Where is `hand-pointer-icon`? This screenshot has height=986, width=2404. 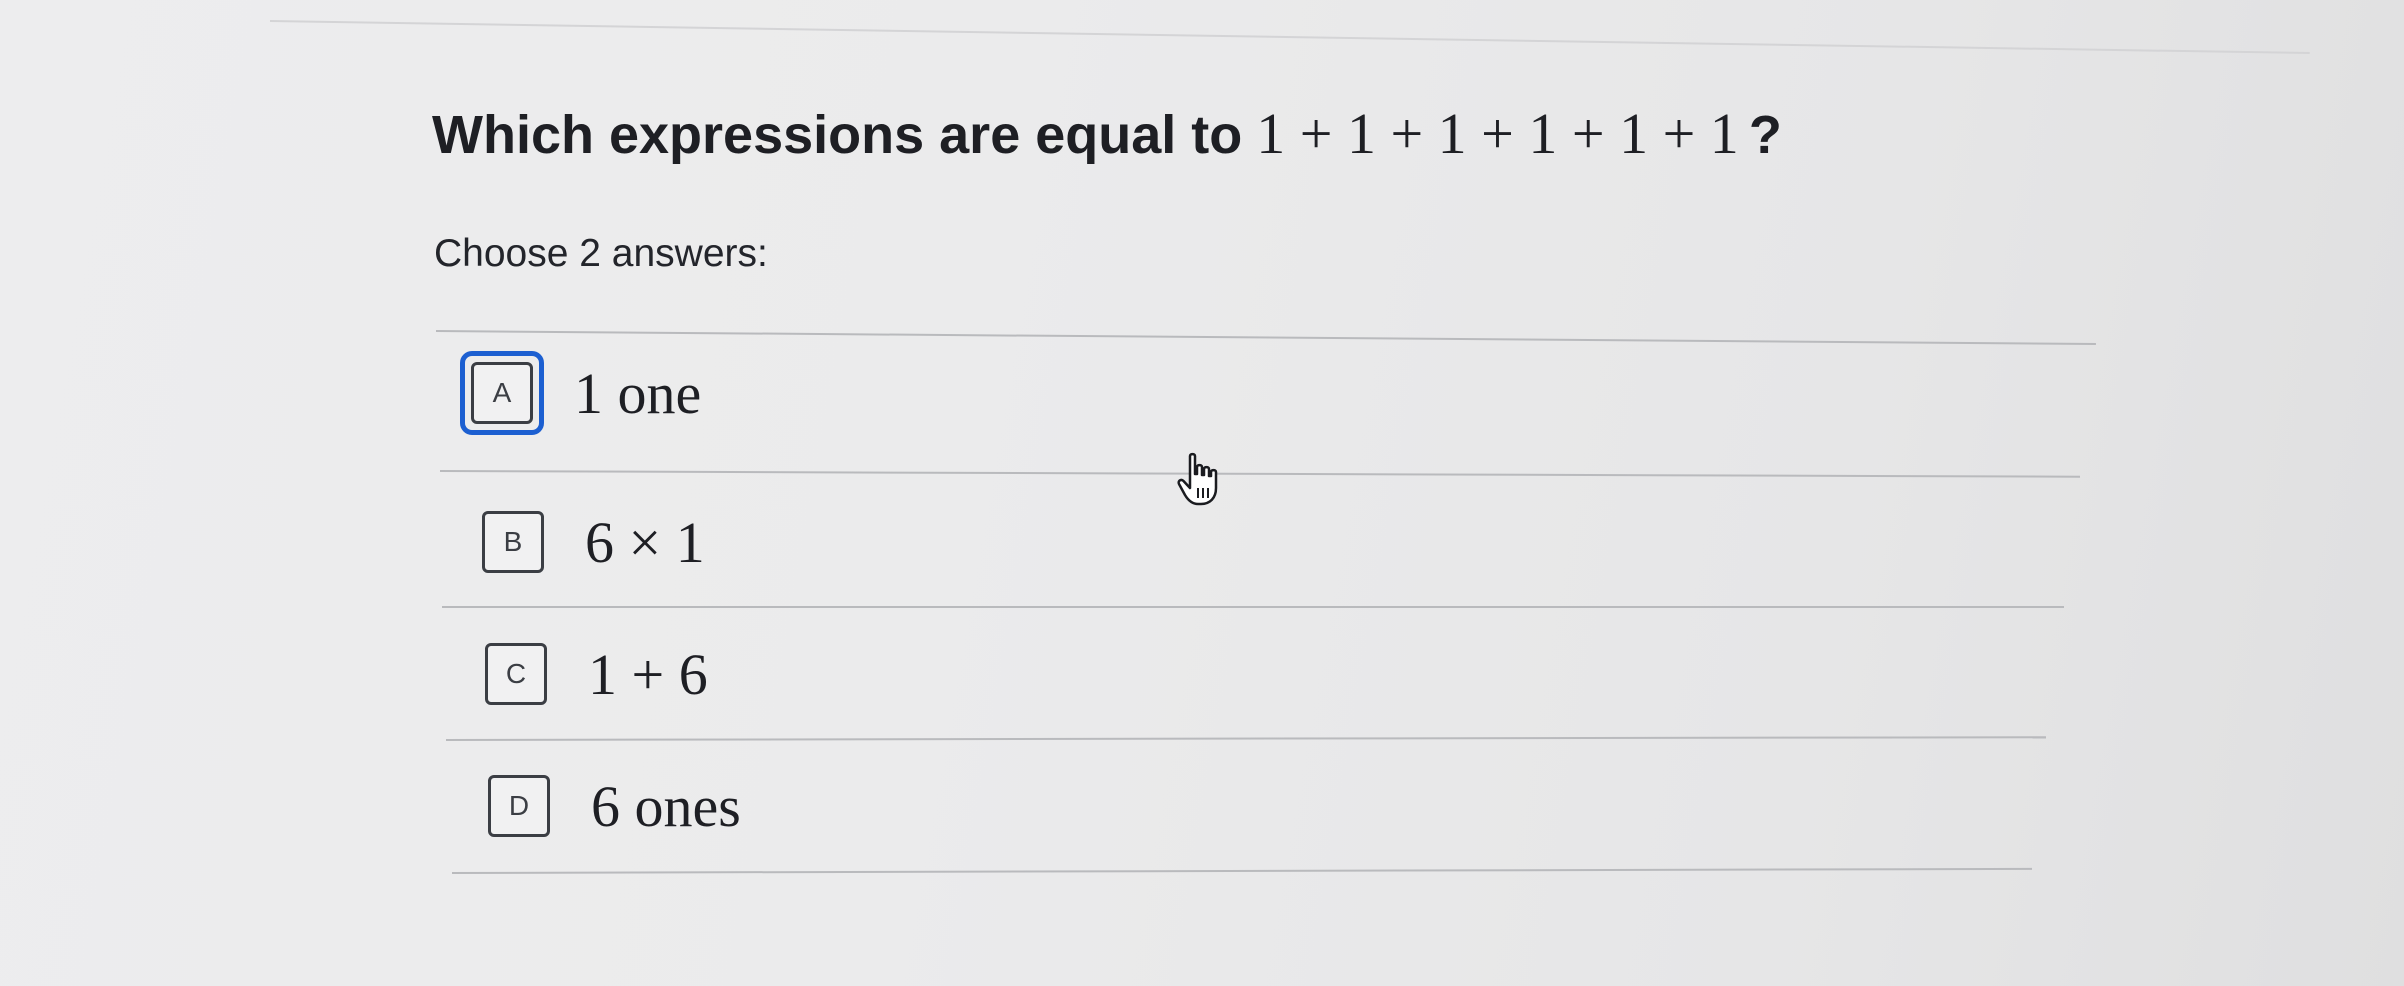
hand-pointer-icon is located at coordinates (1197, 479).